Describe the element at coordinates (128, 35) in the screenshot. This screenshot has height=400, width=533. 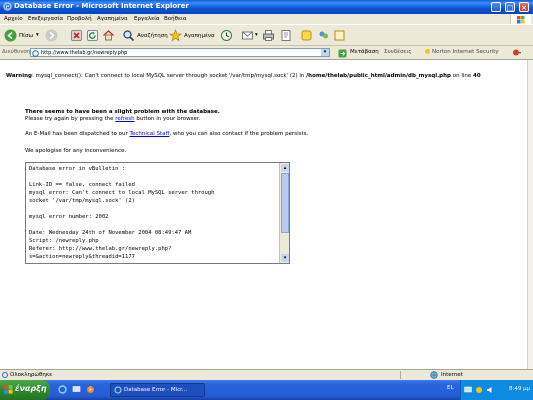
I see `search-icon` at that location.